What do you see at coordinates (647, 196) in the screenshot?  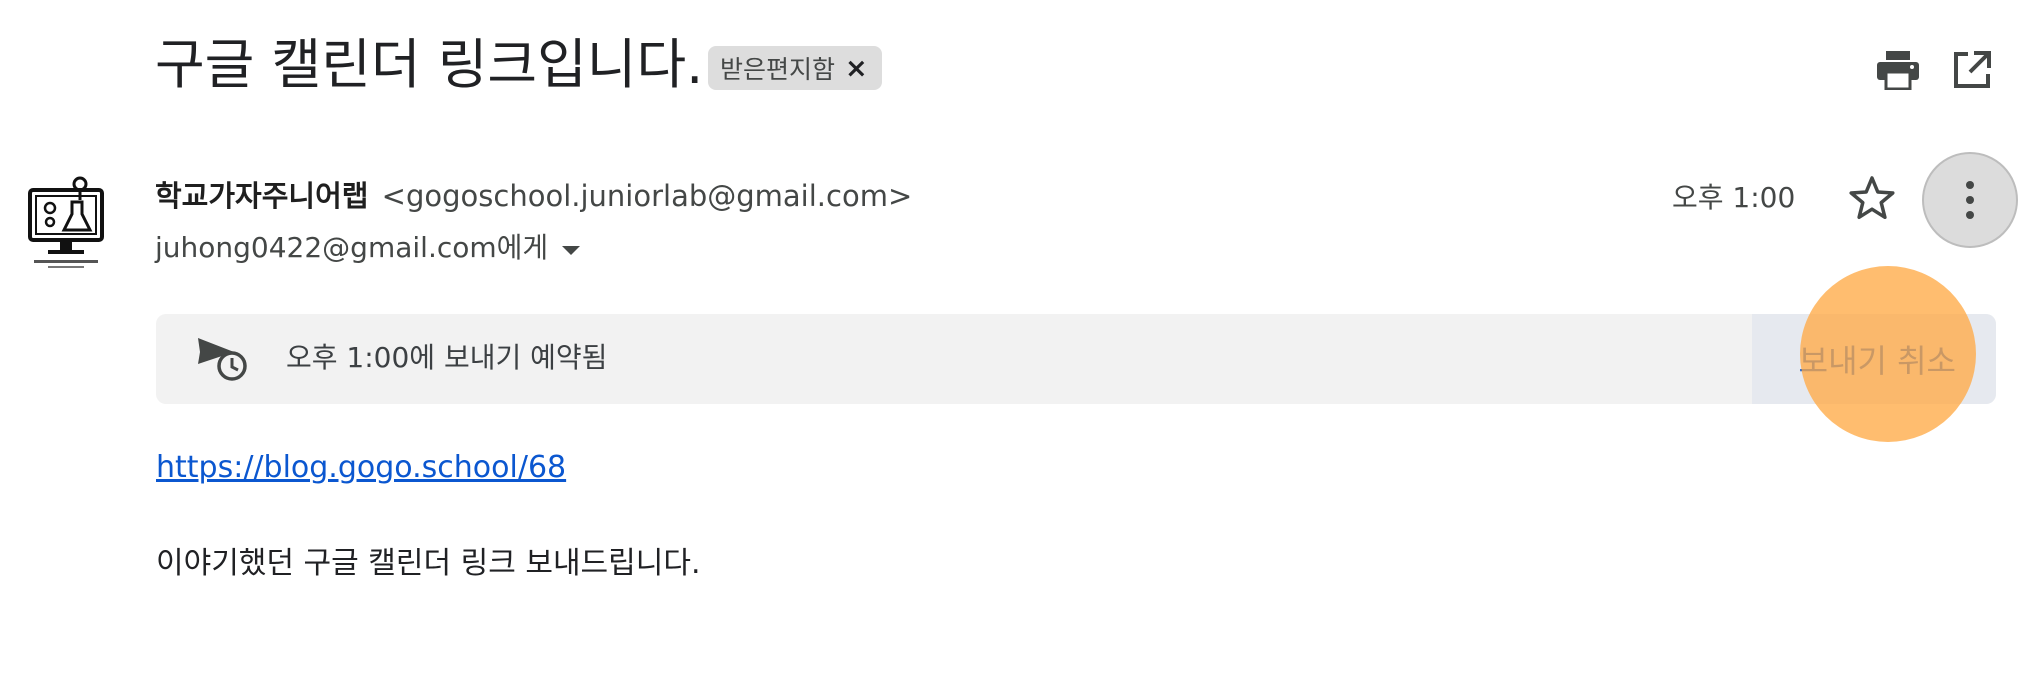 I see `sender-email: <gogoschool.juniorlab@gmail.com>` at bounding box center [647, 196].